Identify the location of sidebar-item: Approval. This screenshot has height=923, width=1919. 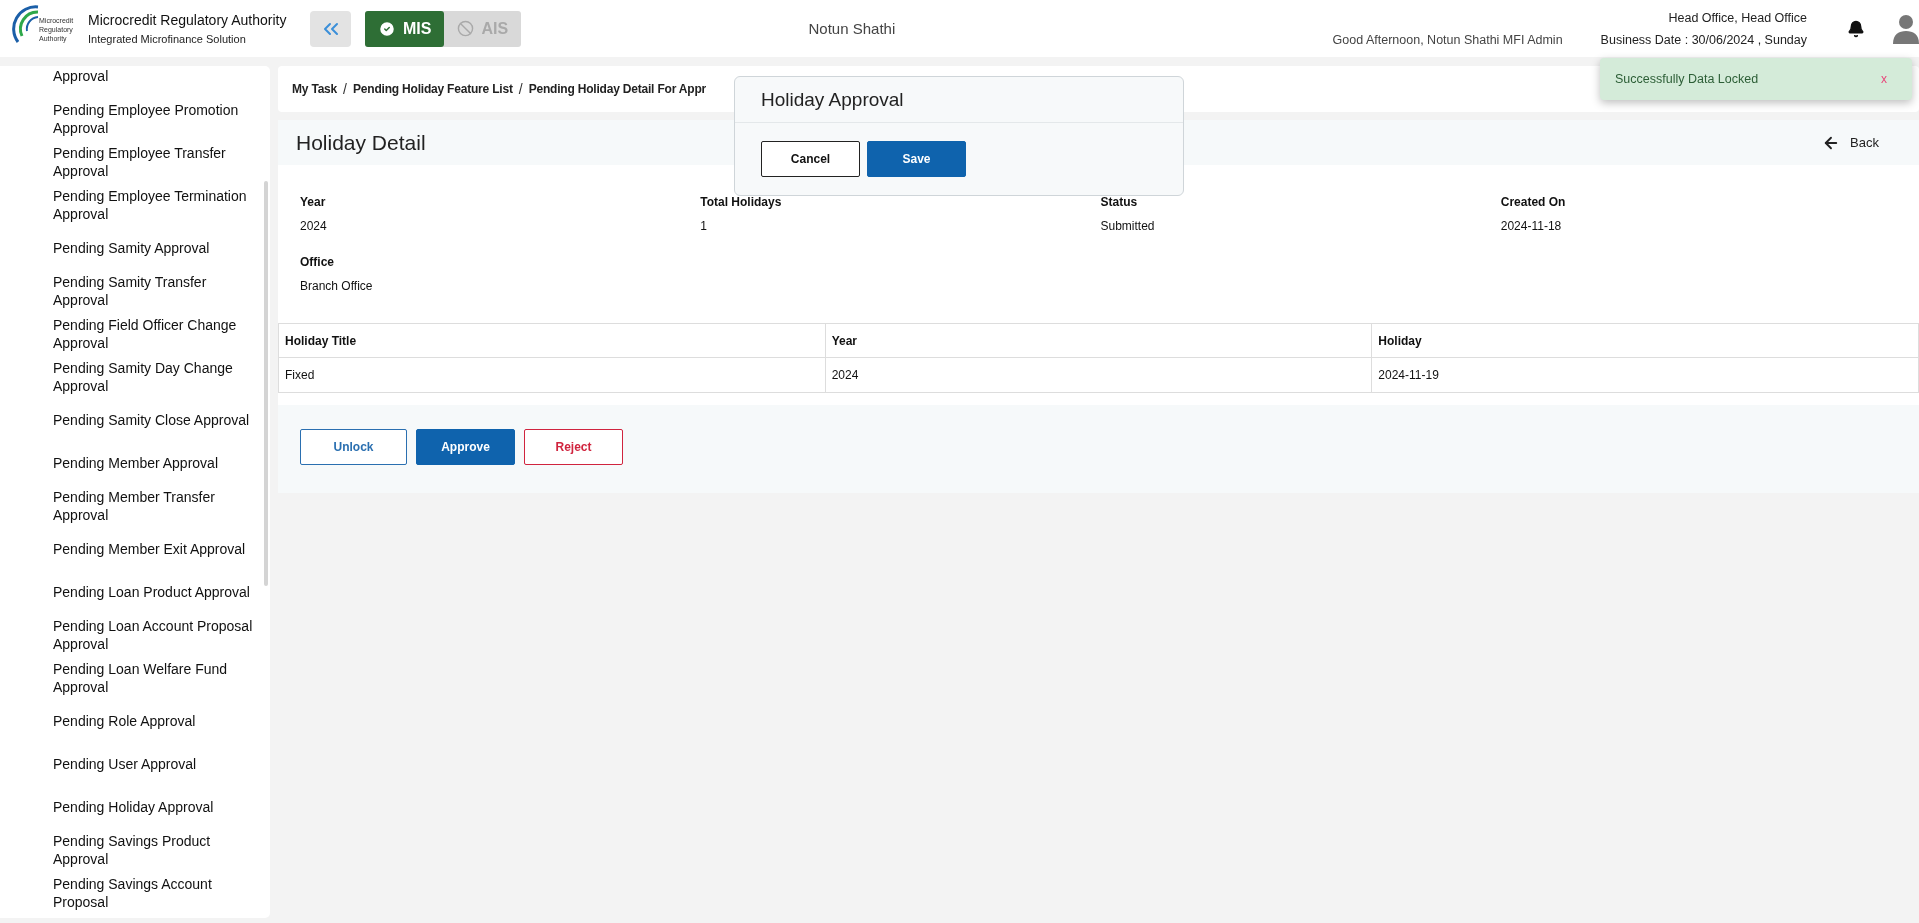
(135, 81).